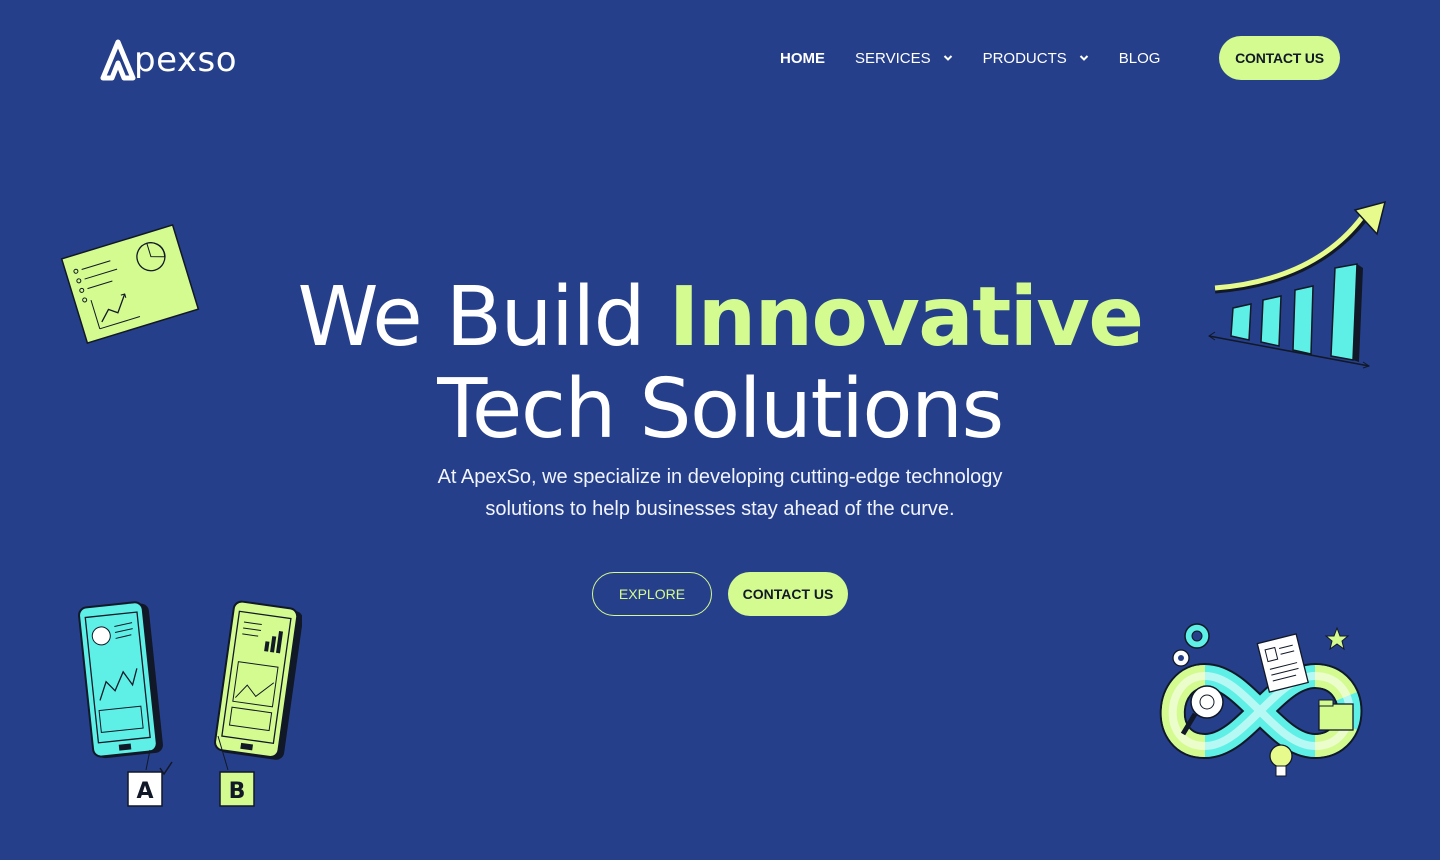  Describe the element at coordinates (970, 58) in the screenshot. I see `main-nav: HOME SERVICES PRODUCTS BLOG` at that location.